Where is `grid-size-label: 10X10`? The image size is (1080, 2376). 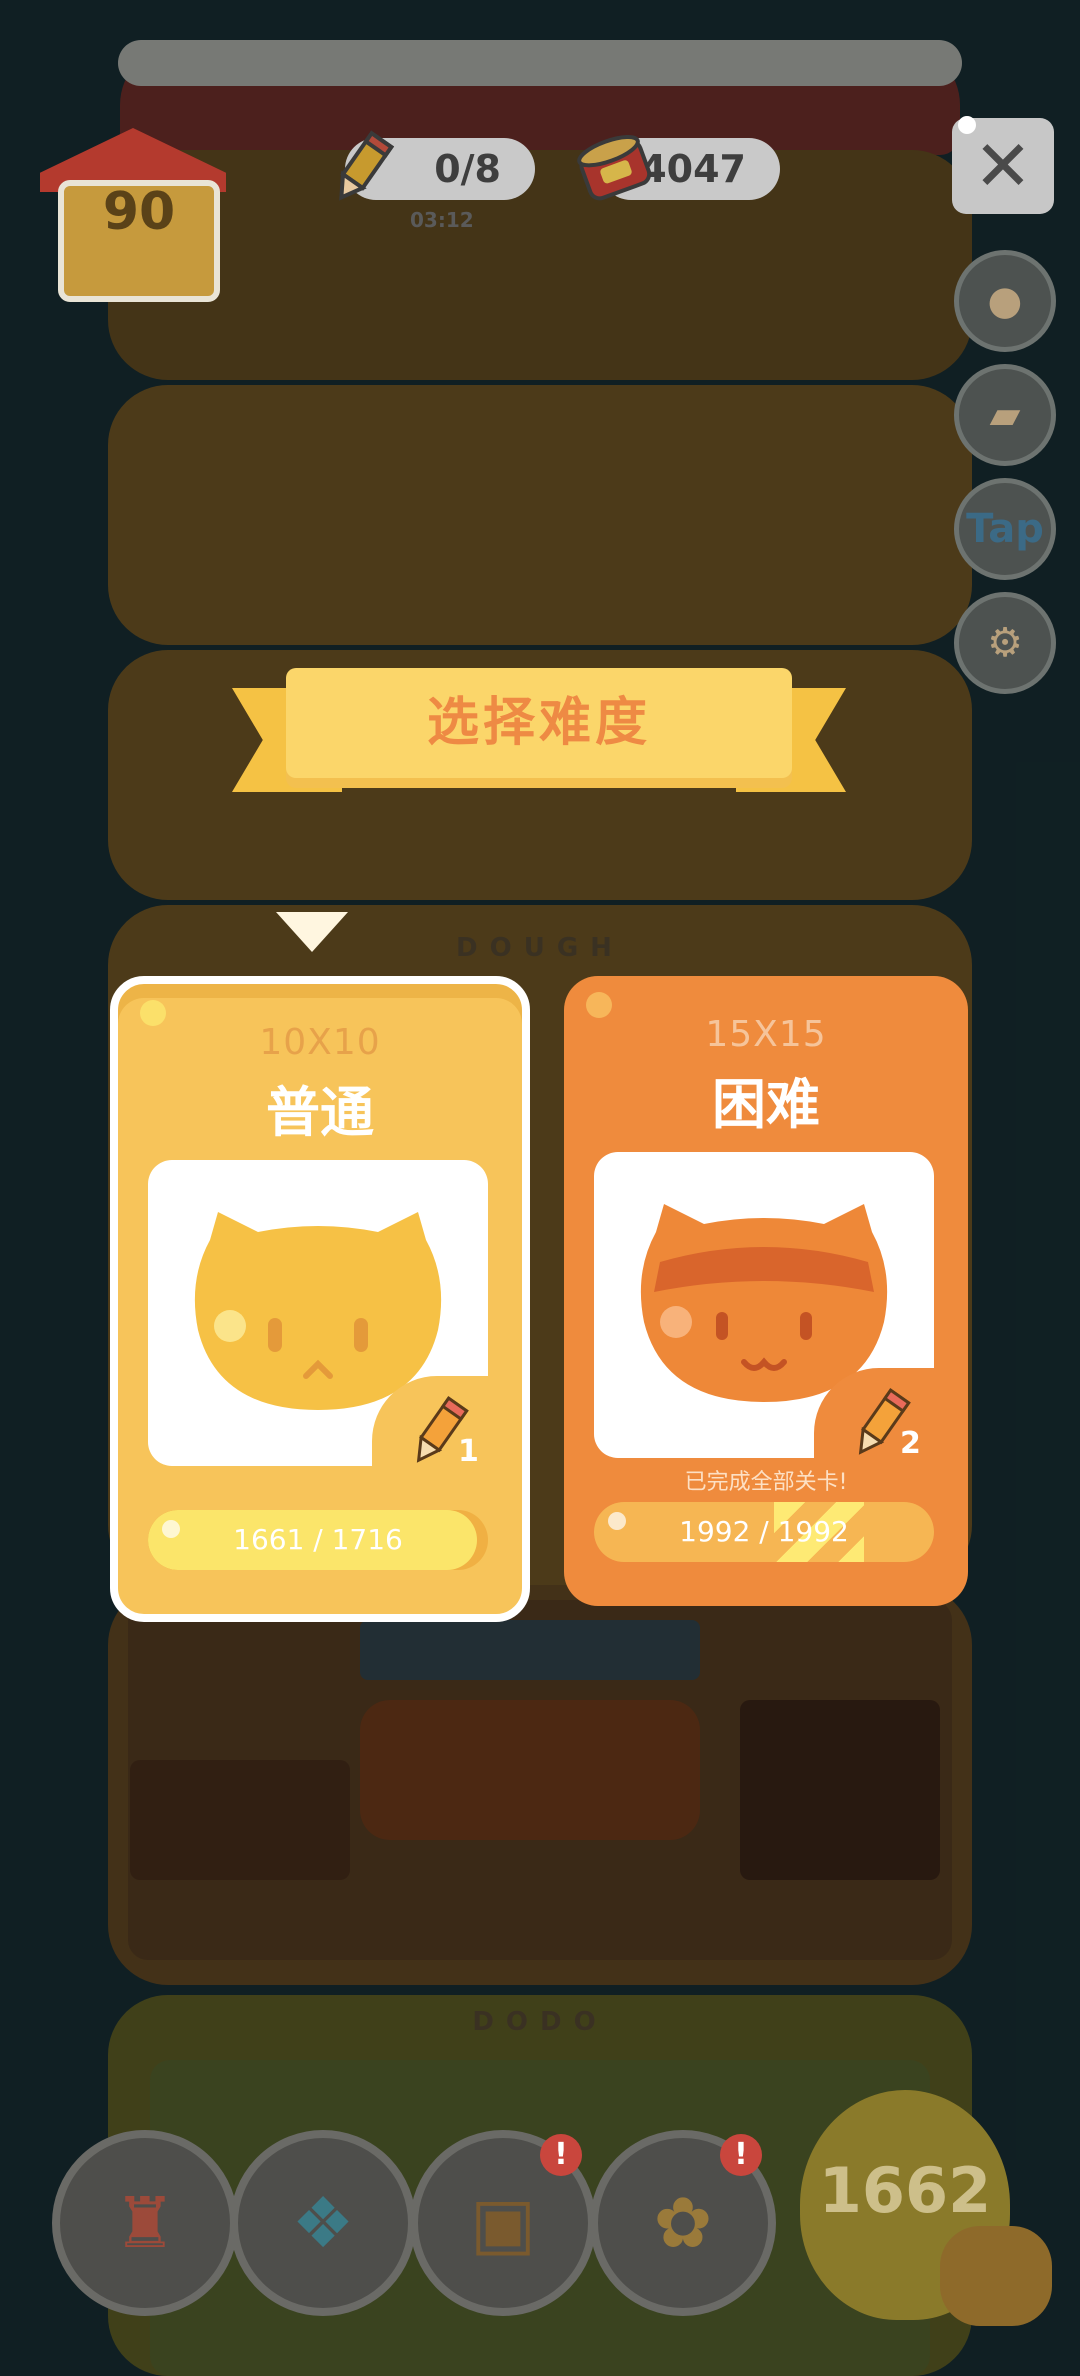 grid-size-label: 10X10 is located at coordinates (320, 1042).